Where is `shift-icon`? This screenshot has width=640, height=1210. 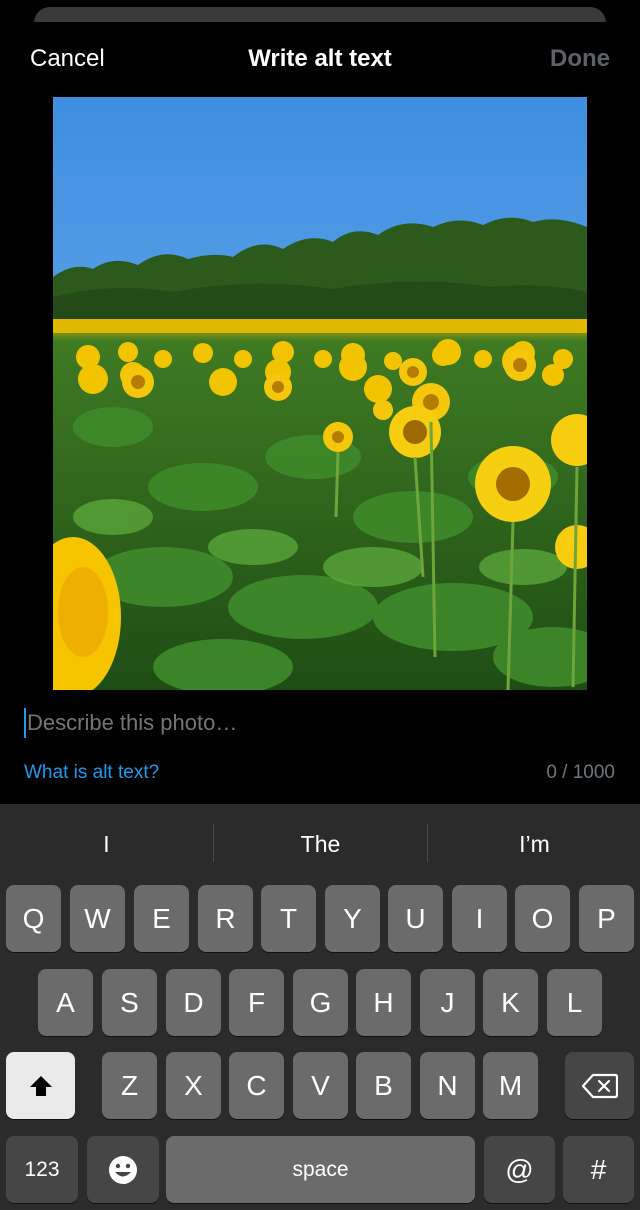
shift-icon is located at coordinates (40, 1085).